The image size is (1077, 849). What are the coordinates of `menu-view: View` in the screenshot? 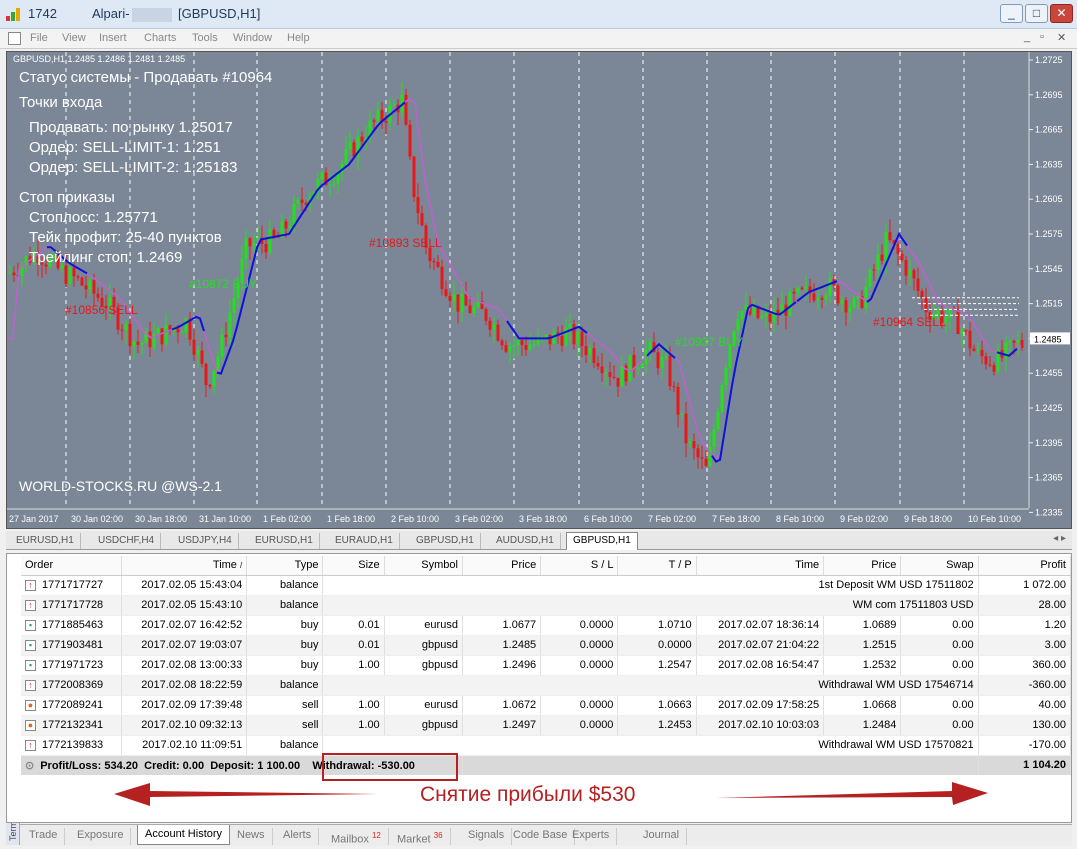 It's located at (74, 38).